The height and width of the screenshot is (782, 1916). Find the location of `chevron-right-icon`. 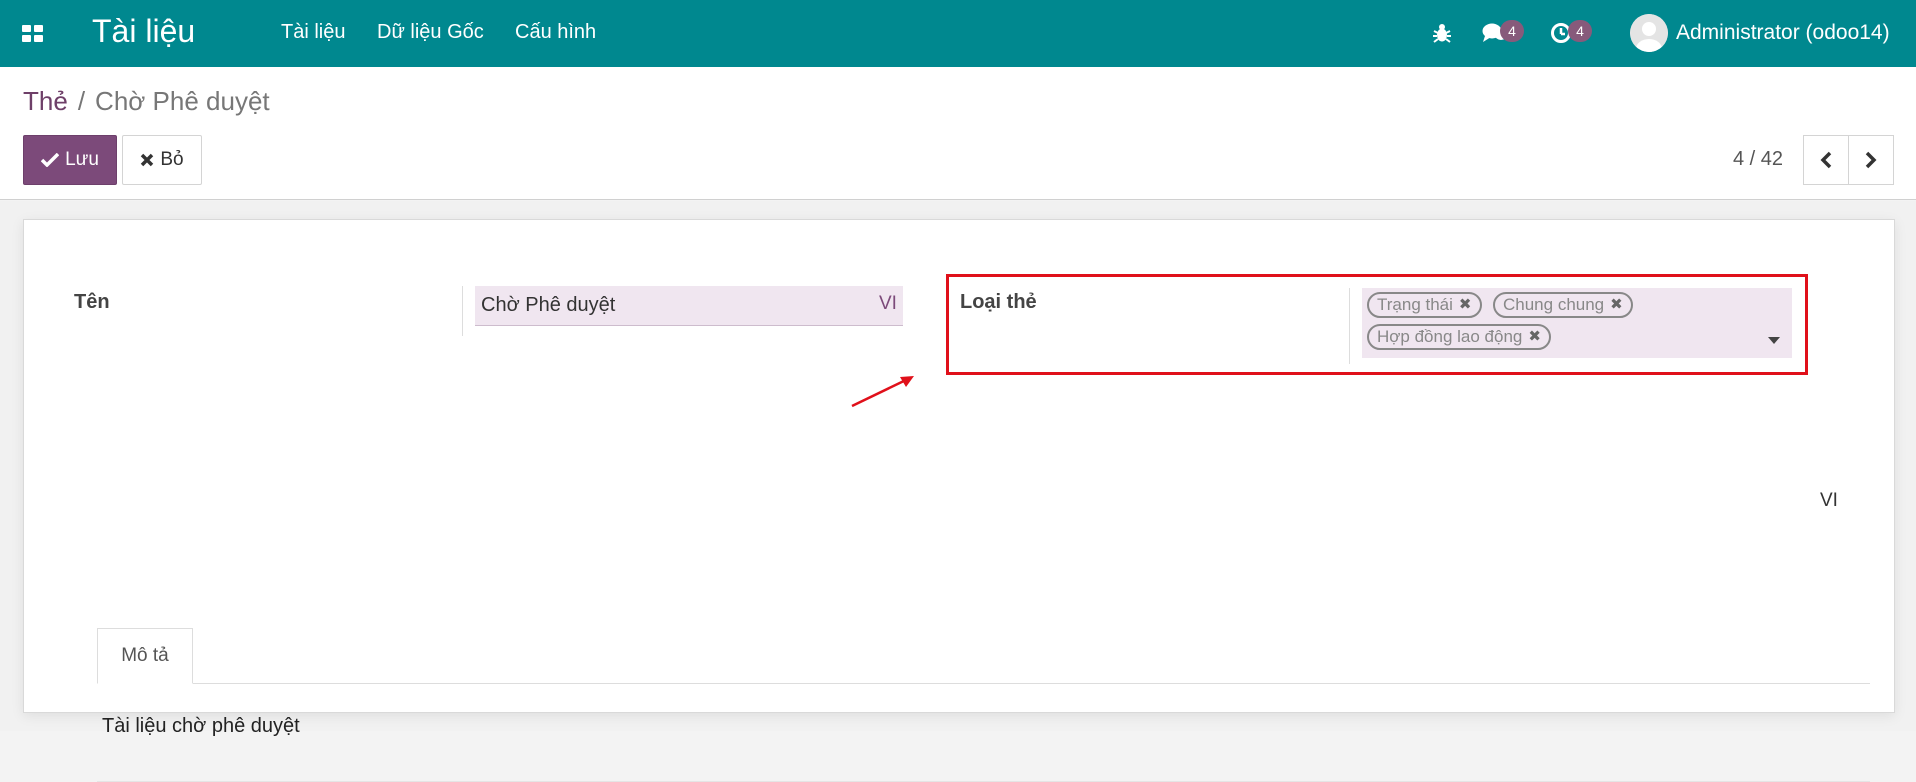

chevron-right-icon is located at coordinates (1871, 160).